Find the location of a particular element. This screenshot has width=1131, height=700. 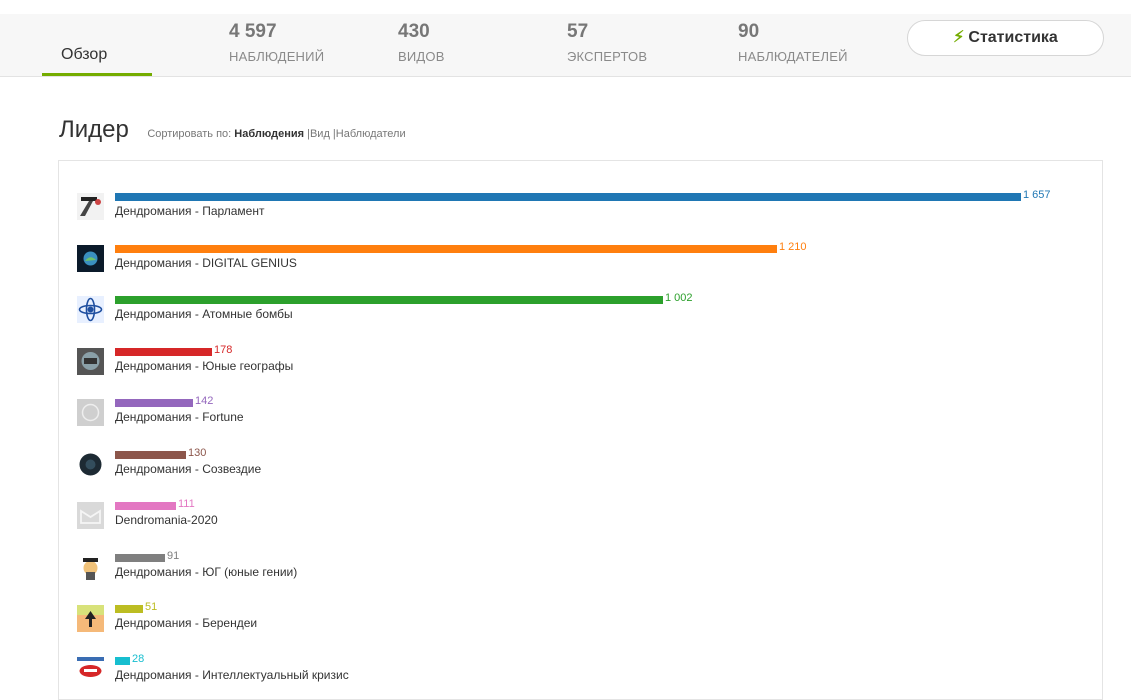

bar-value-label: 28 is located at coordinates (138, 659).